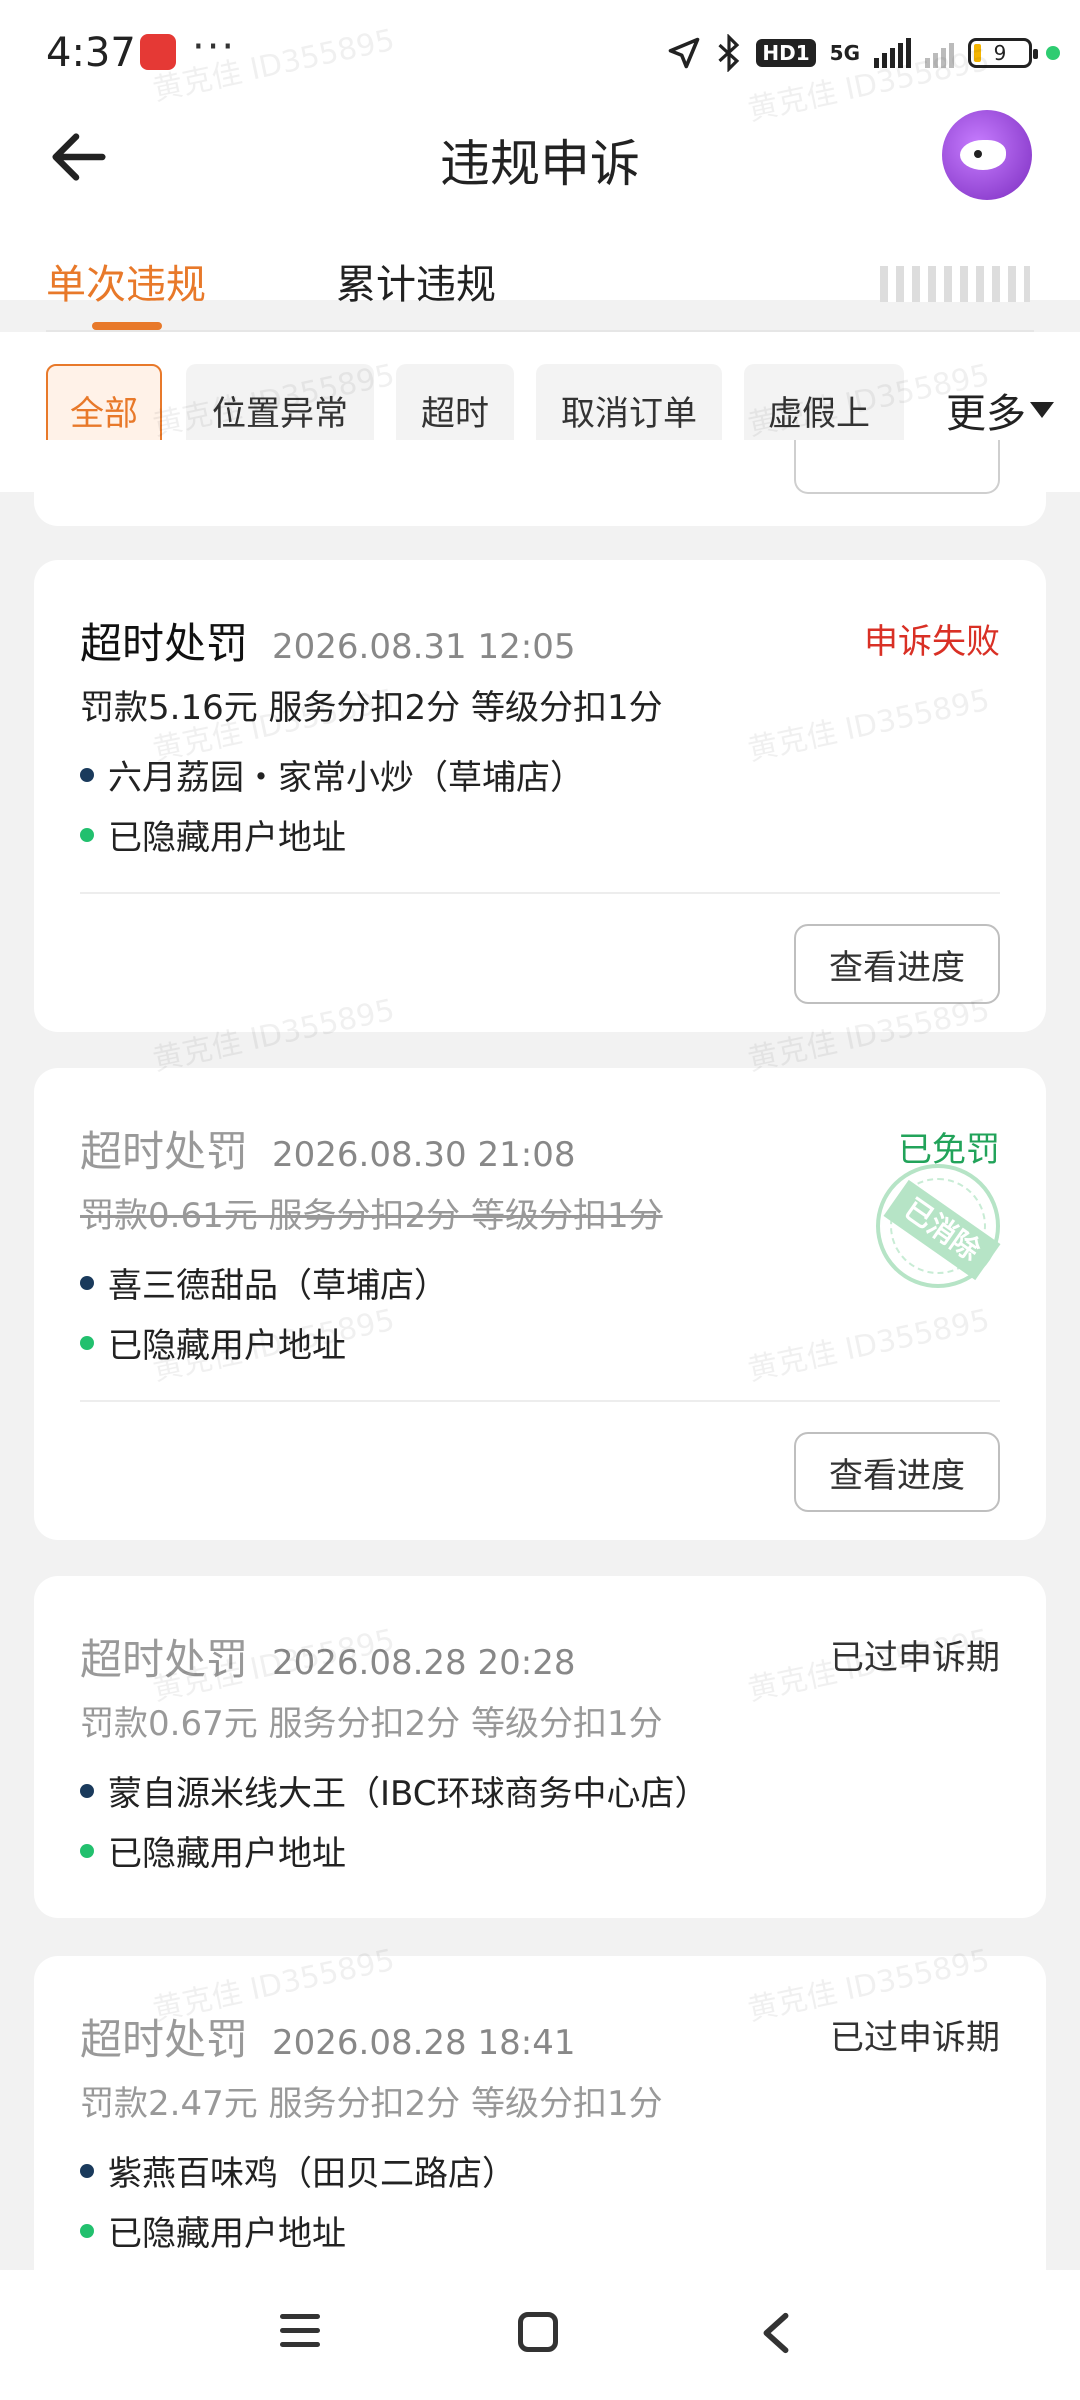  What do you see at coordinates (776, 2333) in the screenshot?
I see `back-nav-icon` at bounding box center [776, 2333].